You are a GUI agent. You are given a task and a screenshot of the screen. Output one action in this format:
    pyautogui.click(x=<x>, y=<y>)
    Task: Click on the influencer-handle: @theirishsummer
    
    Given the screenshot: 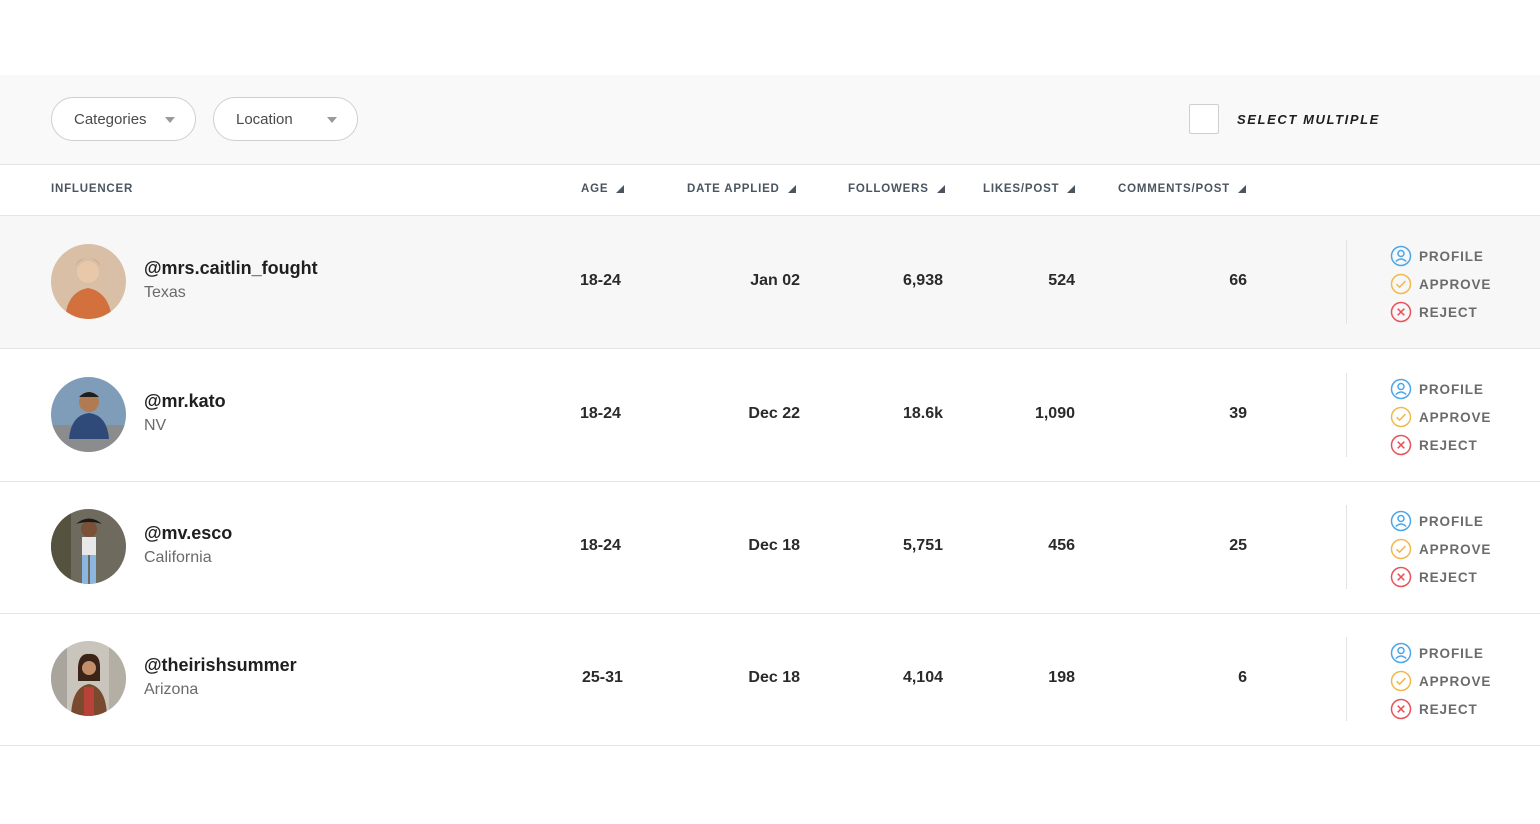 What is the action you would take?
    pyautogui.click(x=220, y=665)
    